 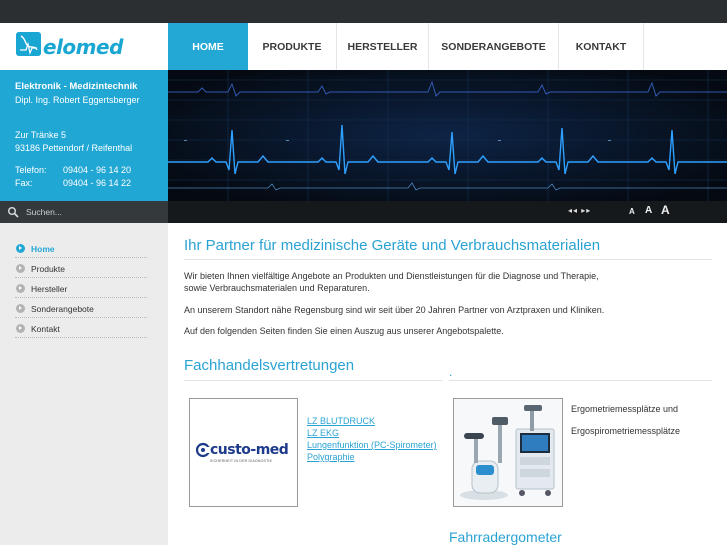 I want to click on link-lz-ekg: LZ EKG, so click(x=372, y=433).